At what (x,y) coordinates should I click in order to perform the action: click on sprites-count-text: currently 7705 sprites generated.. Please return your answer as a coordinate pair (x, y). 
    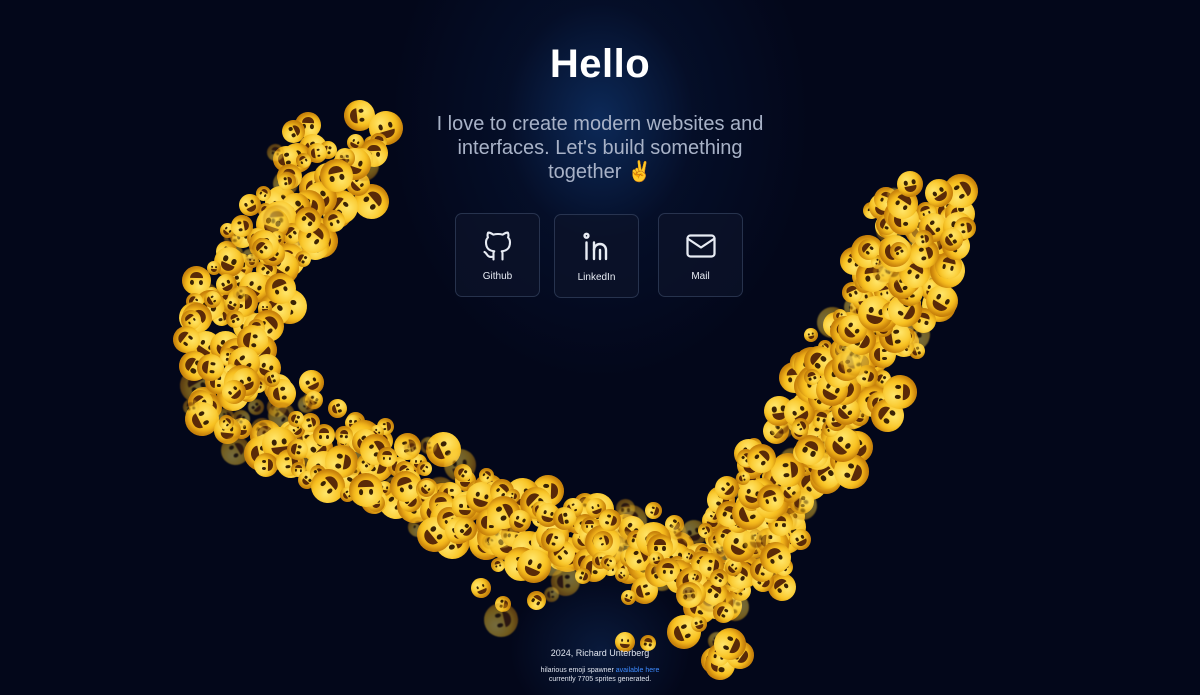
    Looking at the image, I should click on (600, 679).